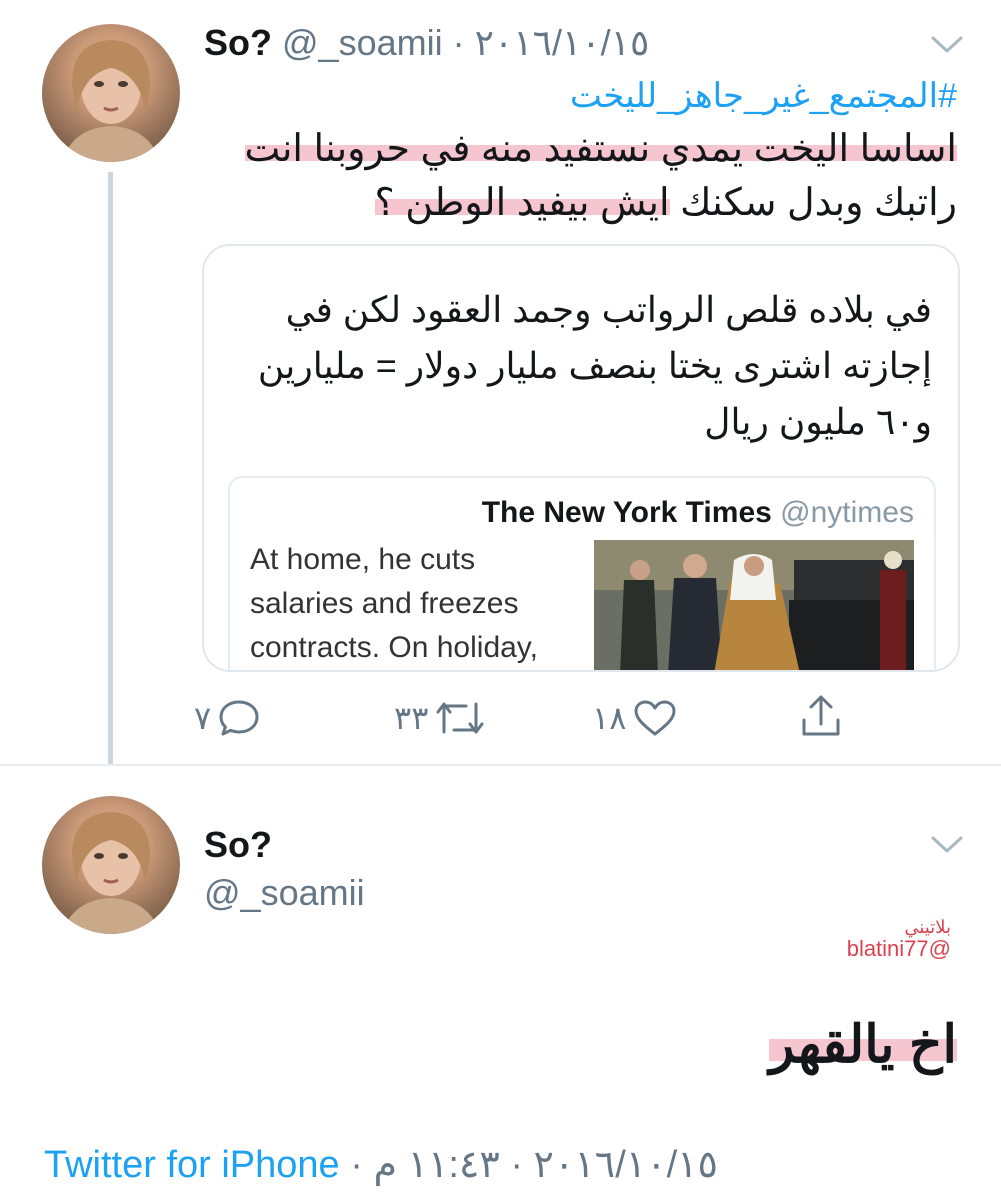 The image size is (1001, 1200). Describe the element at coordinates (363, 559) in the screenshot. I see `nested-line: At home, he cuts` at that location.